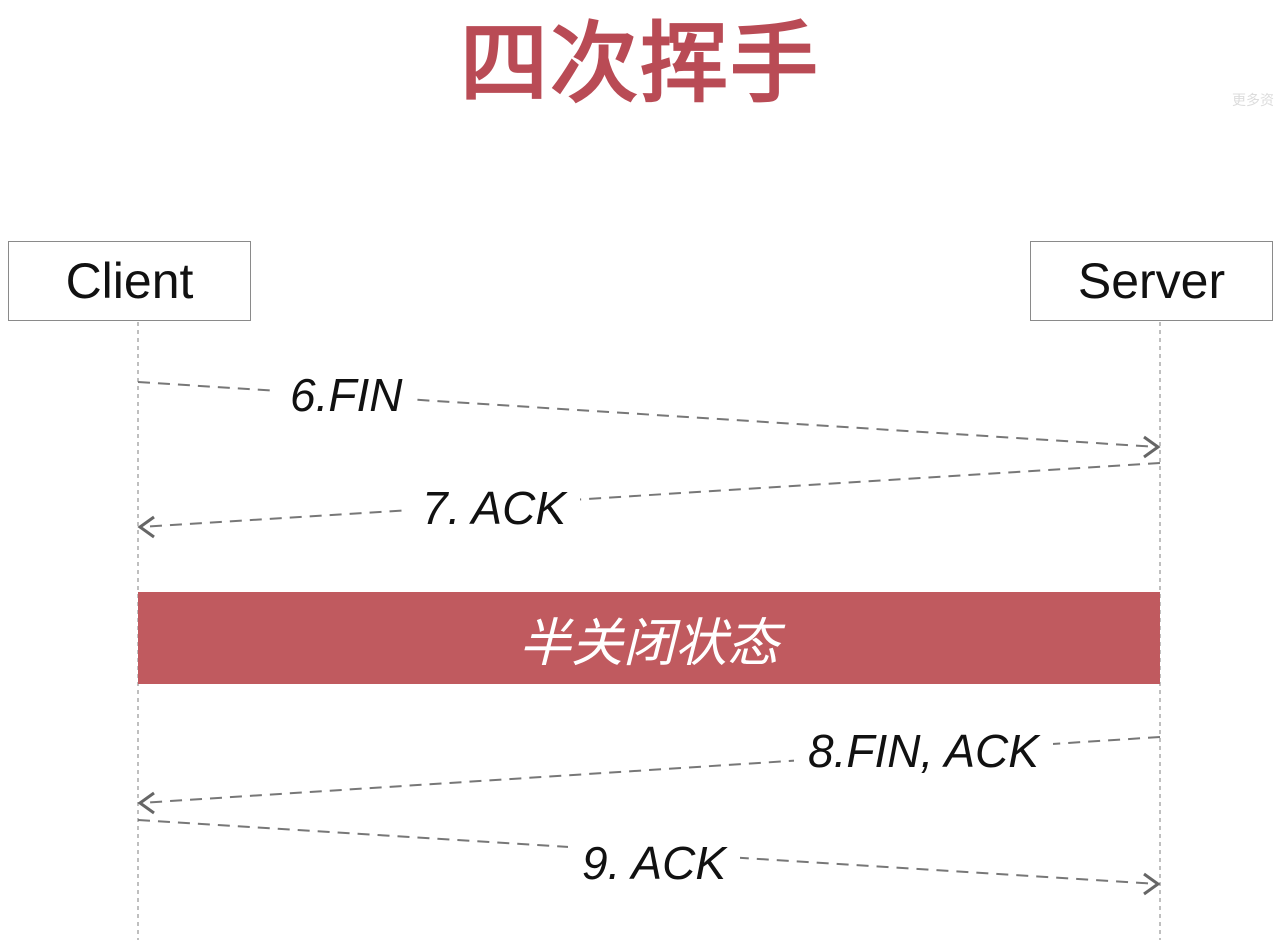 Image resolution: width=1280 pixels, height=940 pixels. What do you see at coordinates (654, 863) in the screenshot?
I see `message-label-9: 9. ACK` at bounding box center [654, 863].